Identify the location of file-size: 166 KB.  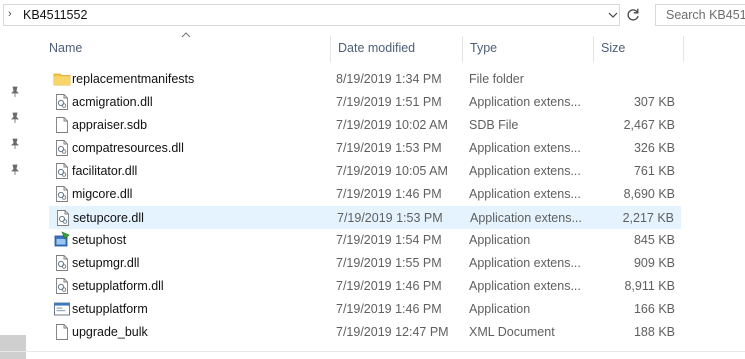
(654, 309).